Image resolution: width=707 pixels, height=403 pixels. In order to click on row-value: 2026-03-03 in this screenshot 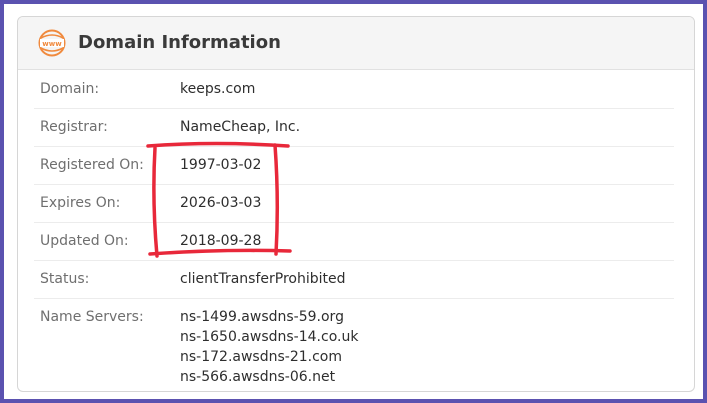, I will do `click(221, 203)`.